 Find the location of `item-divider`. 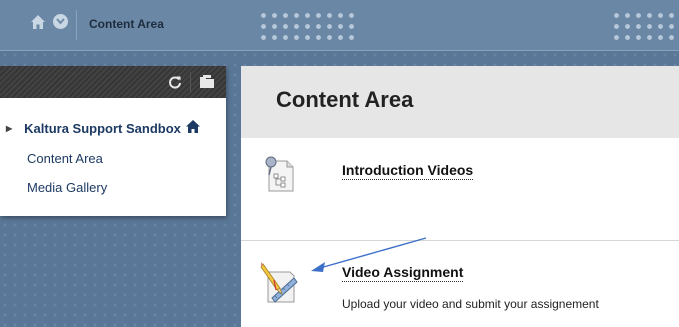

item-divider is located at coordinates (460, 240).